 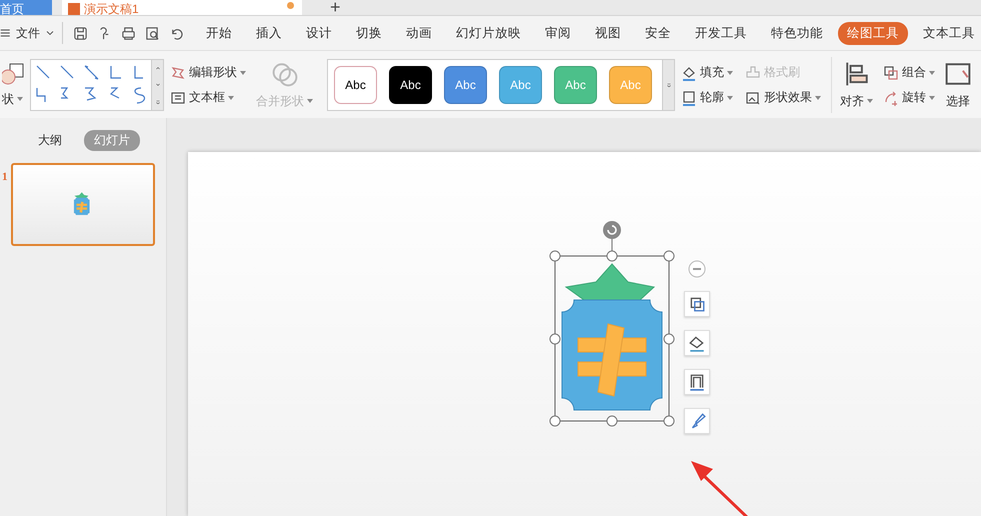 What do you see at coordinates (783, 97) in the screenshot?
I see `shape-effects-button: 形状效果` at bounding box center [783, 97].